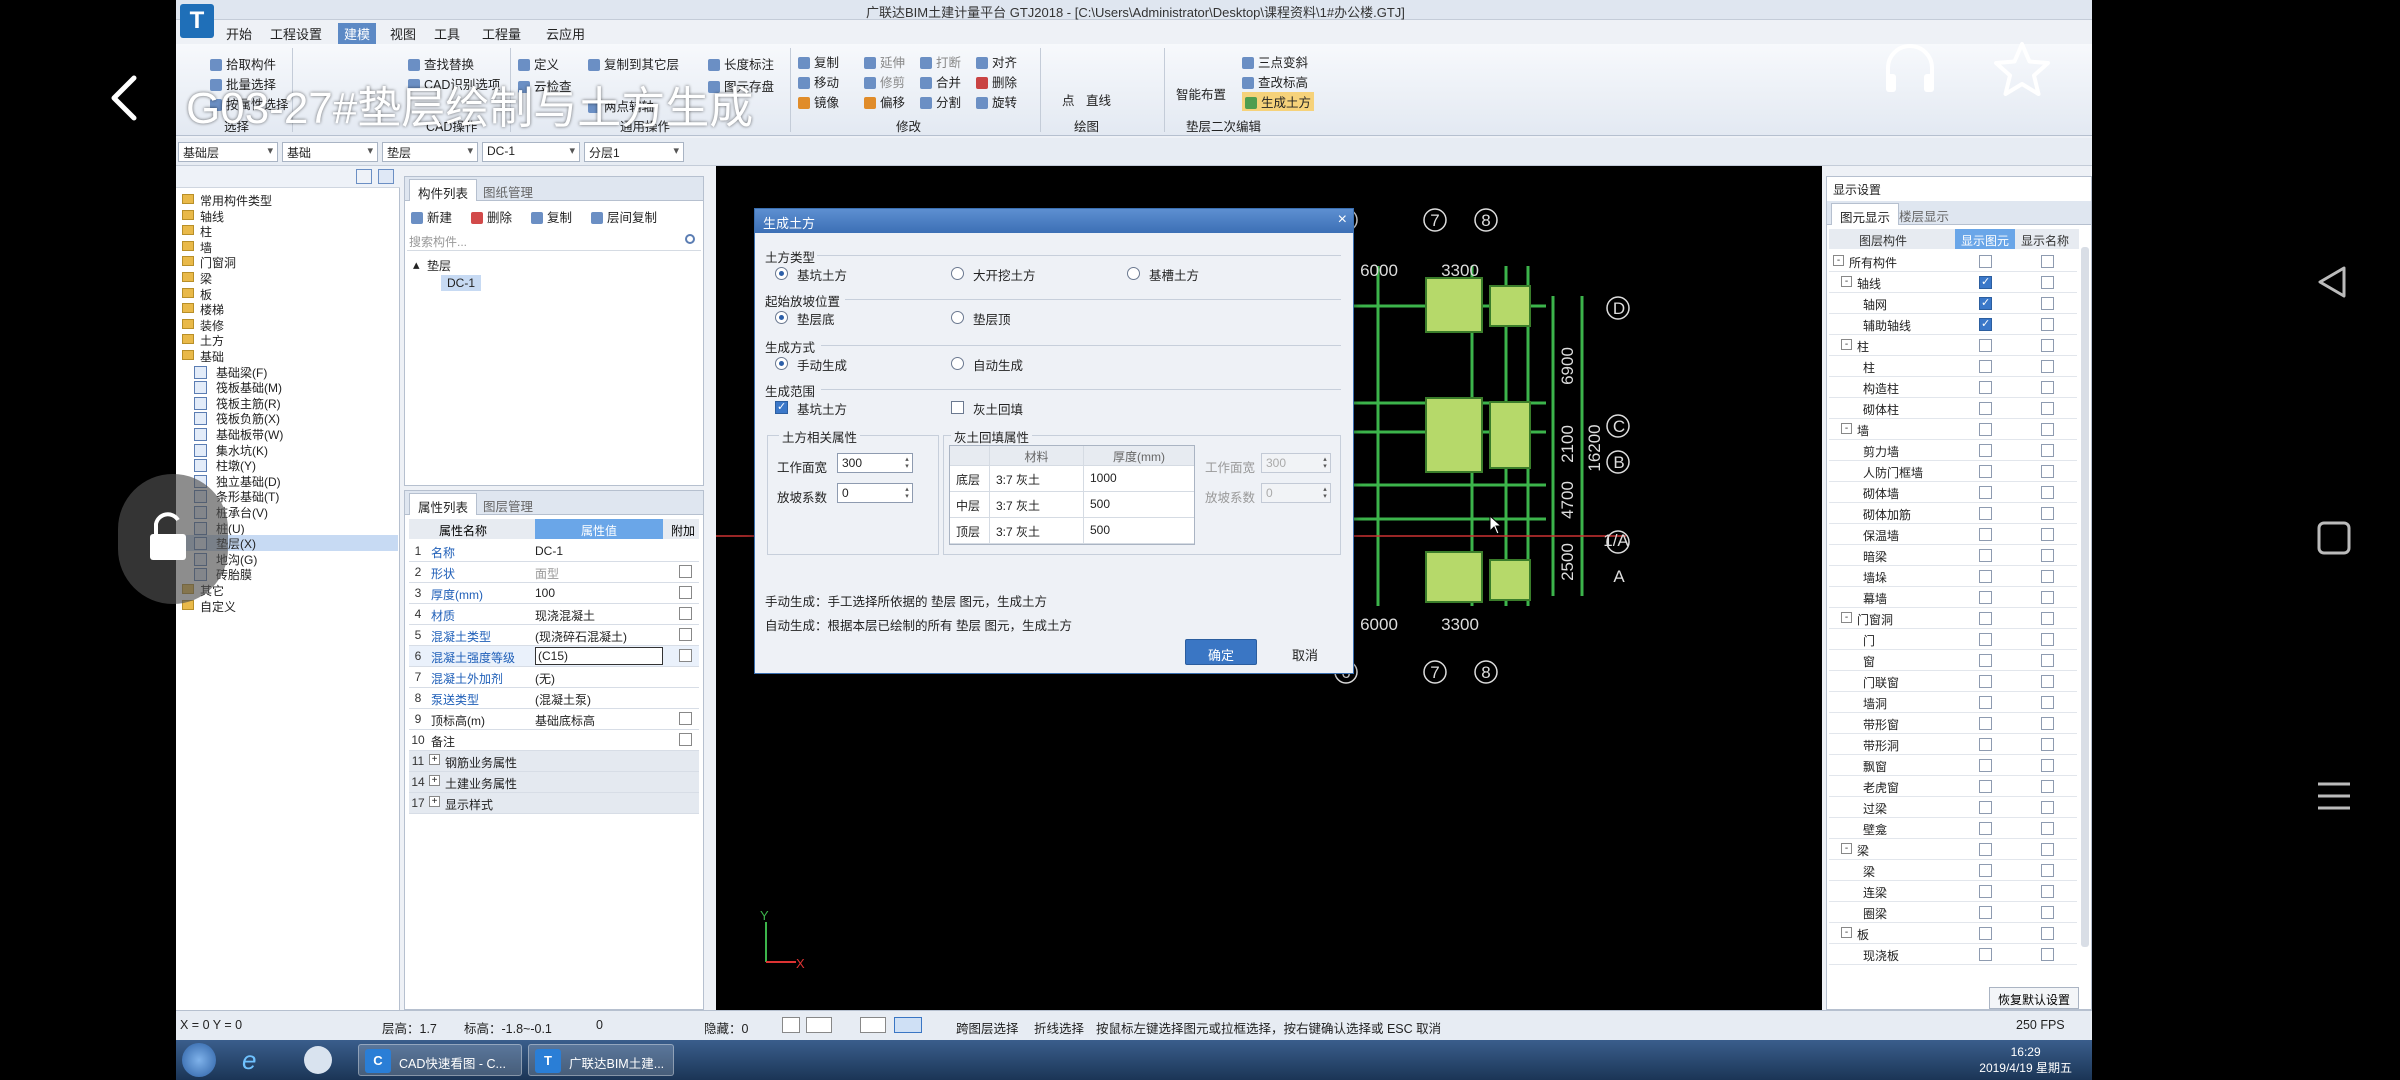  What do you see at coordinates (908, 1025) in the screenshot?
I see `dynamic-input-icon` at bounding box center [908, 1025].